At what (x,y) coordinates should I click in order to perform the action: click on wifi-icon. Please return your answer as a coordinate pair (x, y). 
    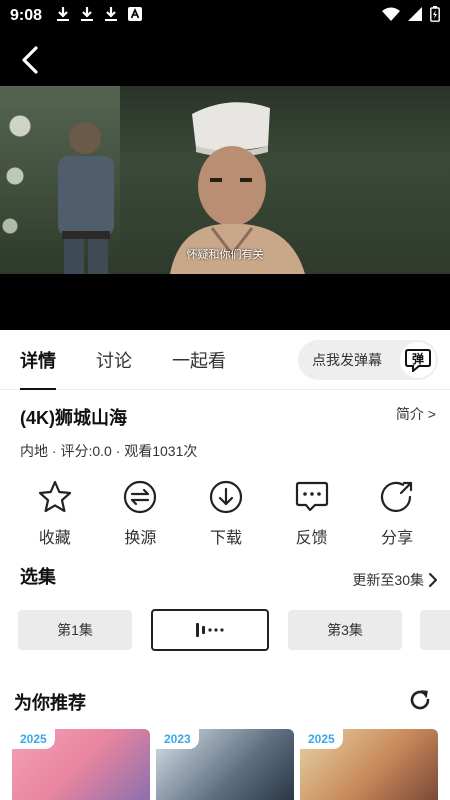
    Looking at the image, I should click on (391, 16).